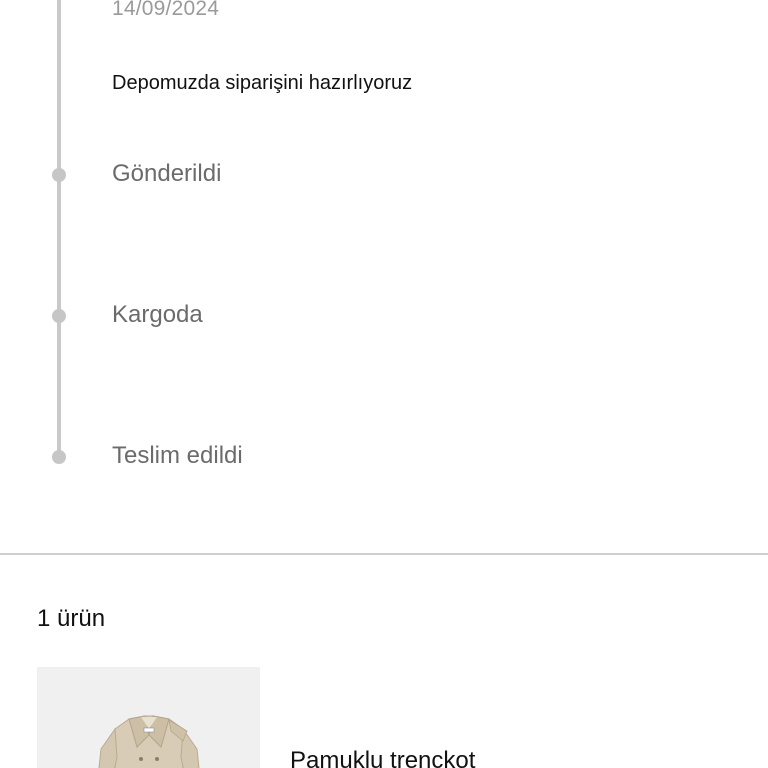 The width and height of the screenshot is (768, 768). I want to click on timeline-dot-delivered, so click(59, 457).